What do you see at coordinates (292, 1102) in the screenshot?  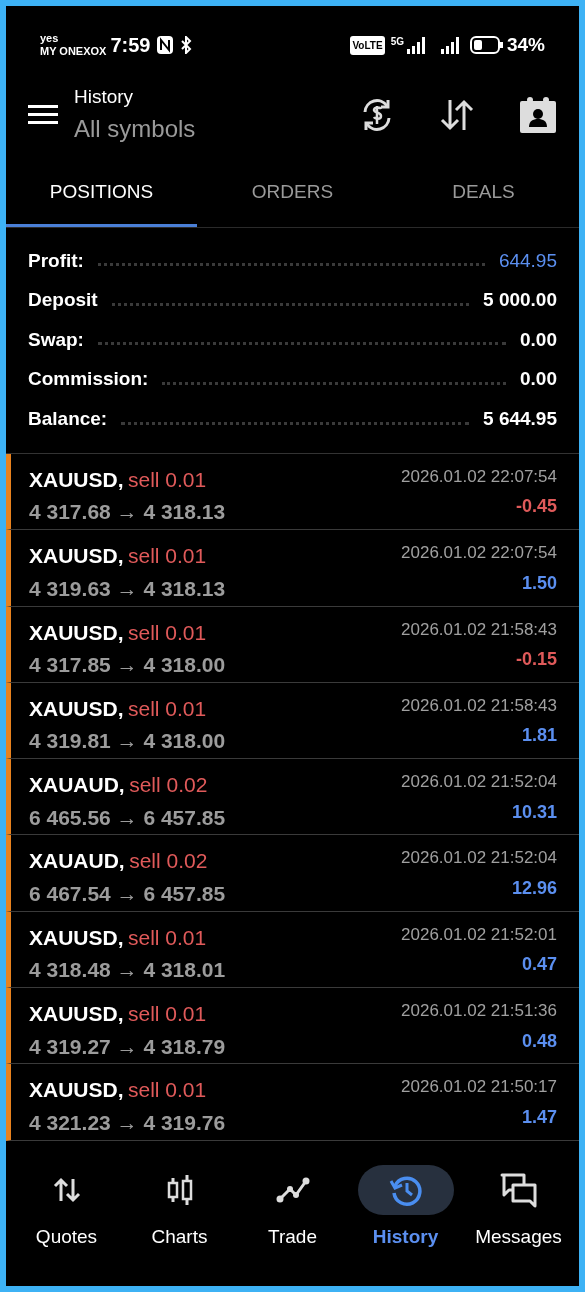 I see `position-row: XAUUSD, sell 0.01 4 321.23 → 4 319.76 2026.01.02 21:50:17 1.47` at bounding box center [292, 1102].